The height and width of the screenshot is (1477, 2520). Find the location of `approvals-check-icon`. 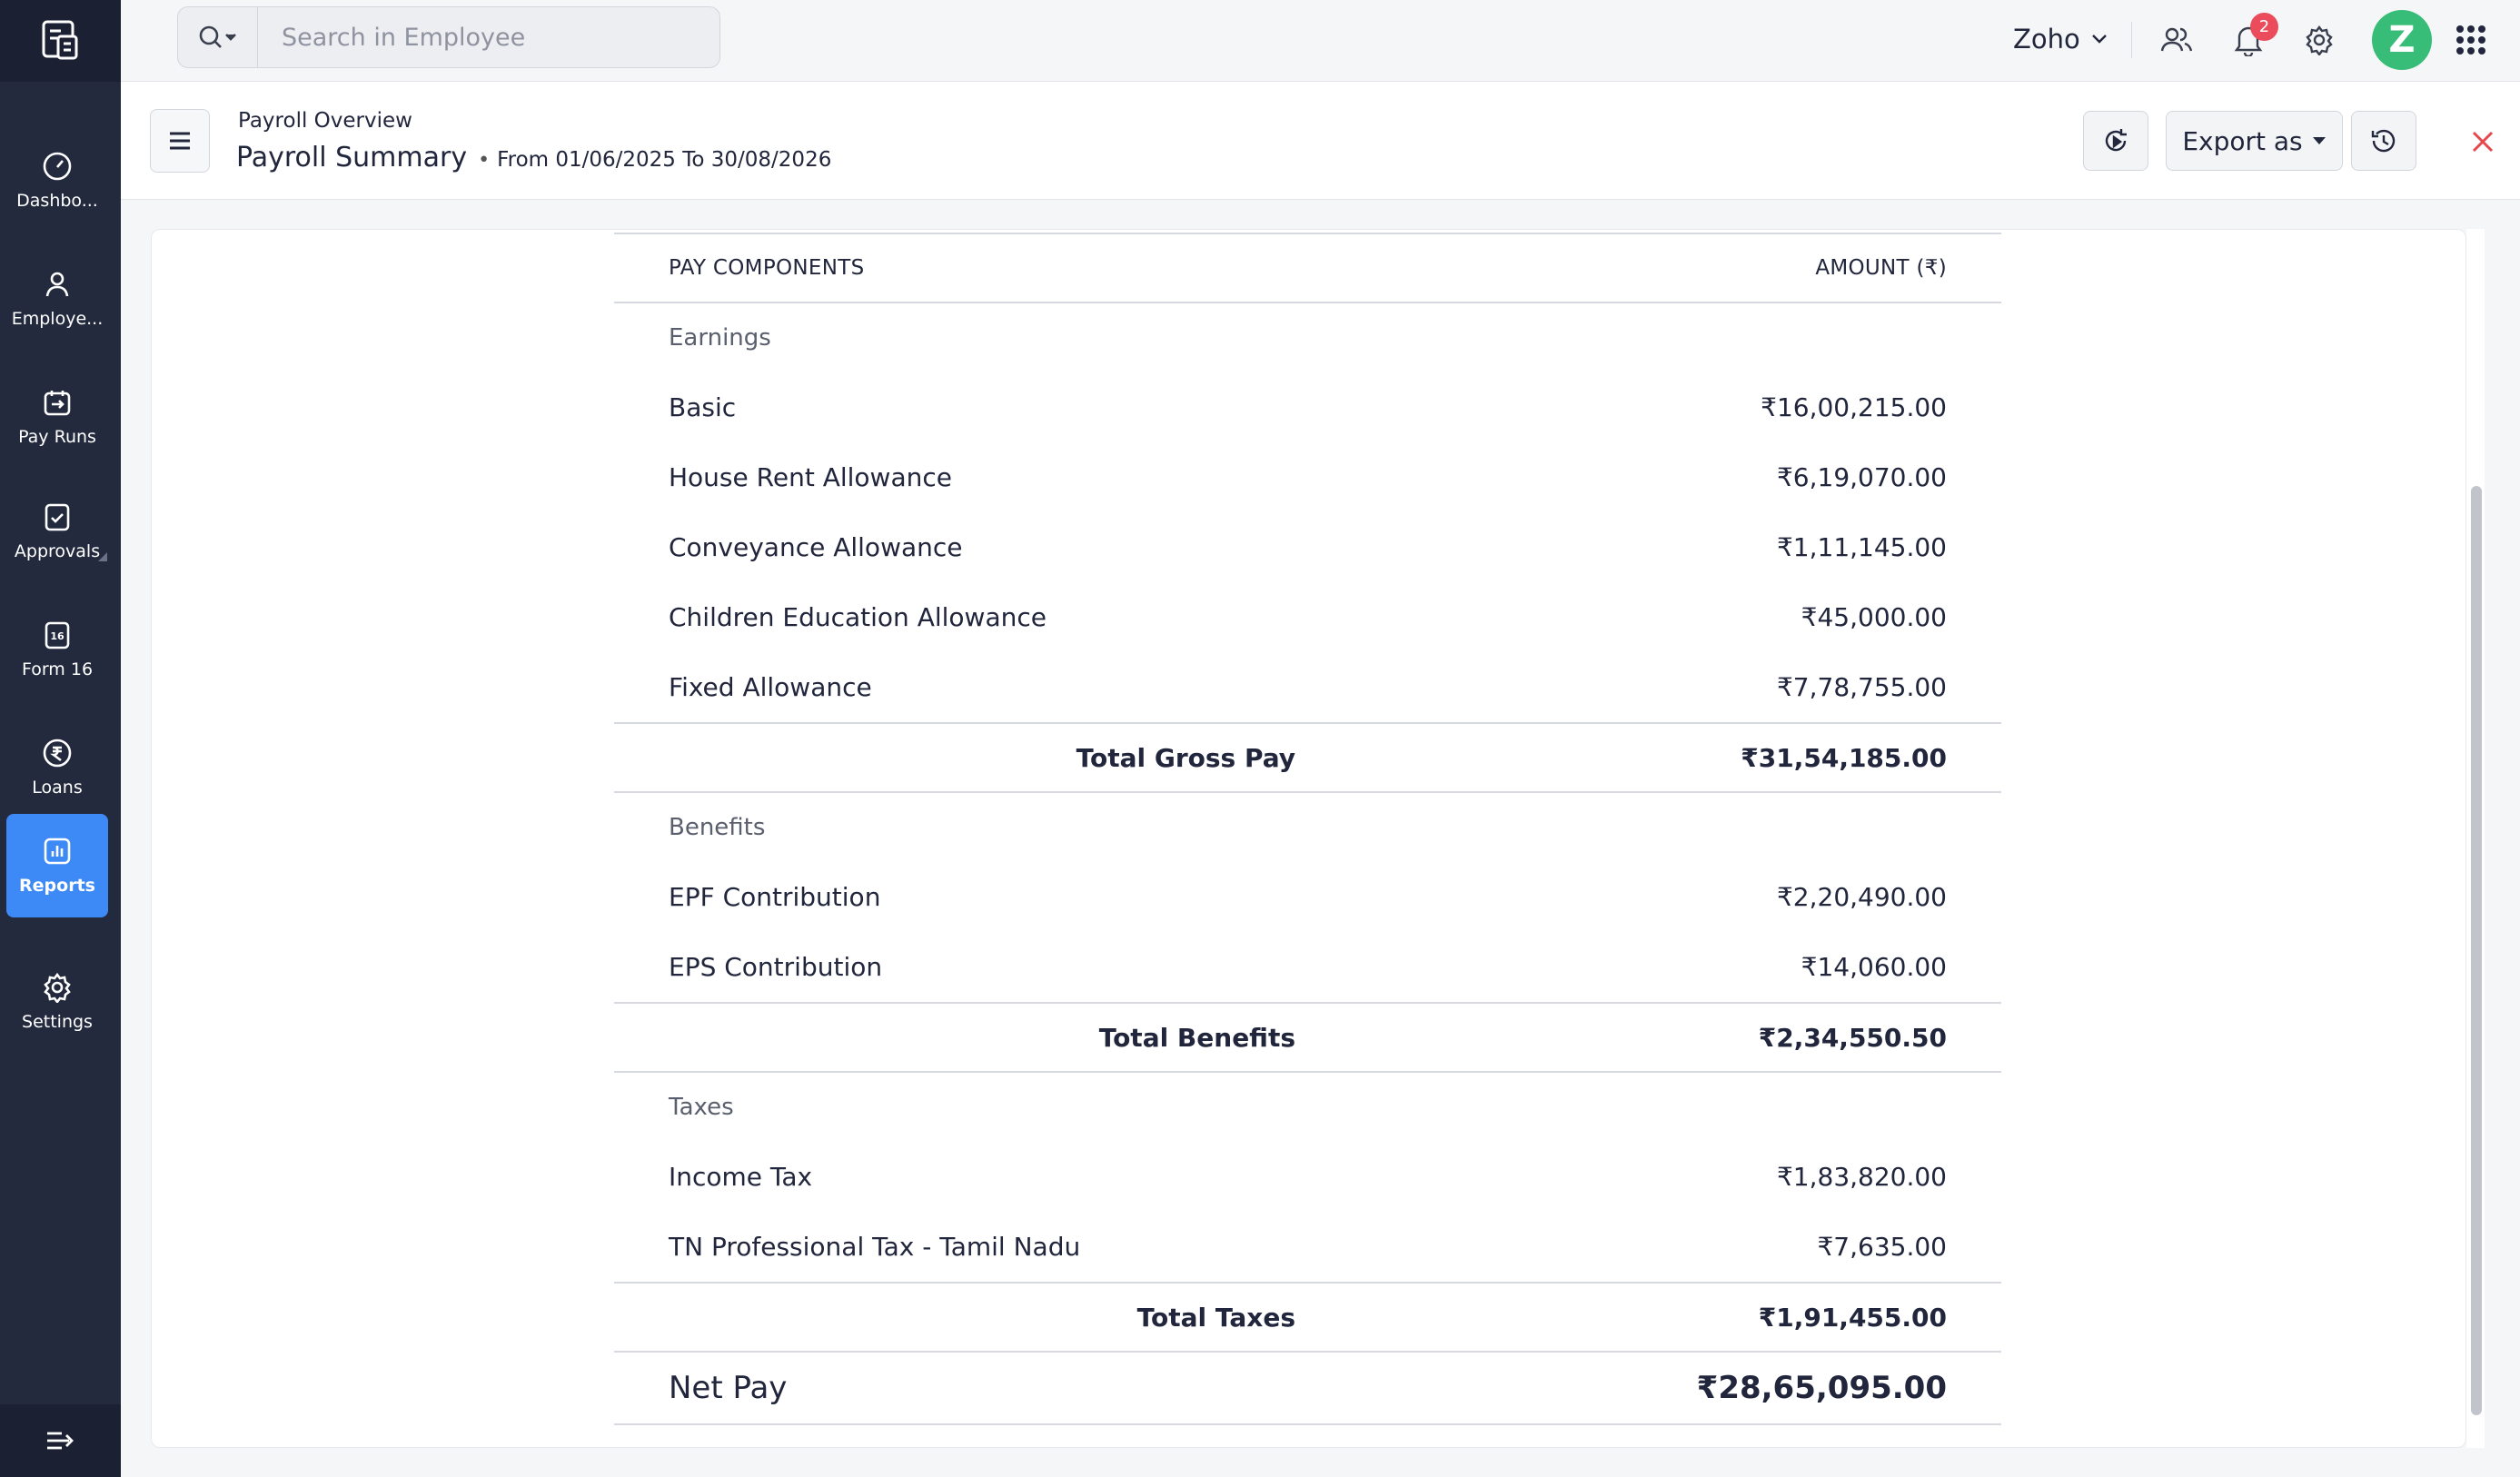

approvals-check-icon is located at coordinates (57, 517).